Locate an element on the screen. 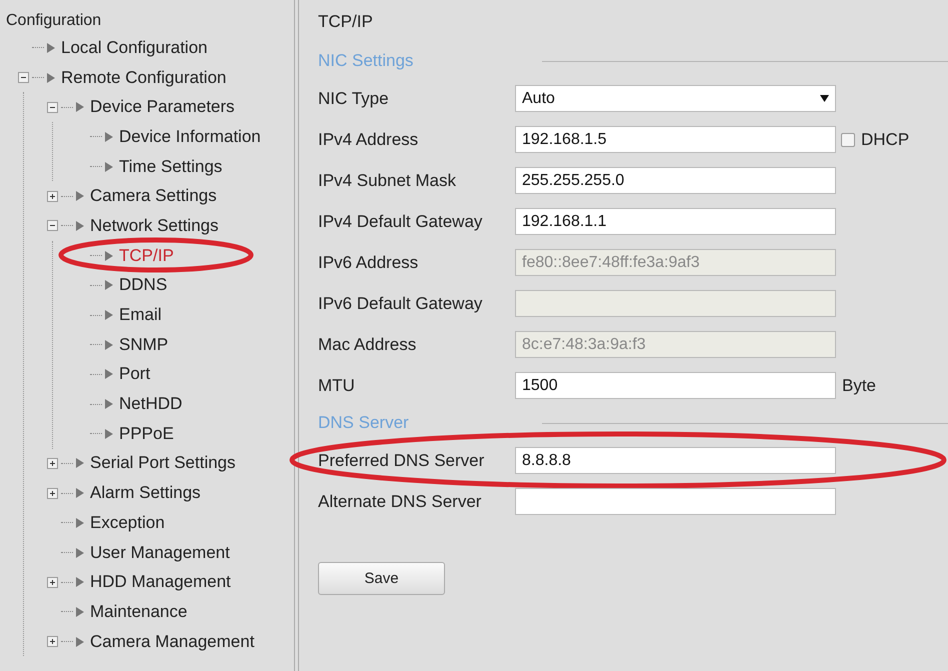 The width and height of the screenshot is (948, 671). input-field: 255.255.255.0 is located at coordinates (675, 180).